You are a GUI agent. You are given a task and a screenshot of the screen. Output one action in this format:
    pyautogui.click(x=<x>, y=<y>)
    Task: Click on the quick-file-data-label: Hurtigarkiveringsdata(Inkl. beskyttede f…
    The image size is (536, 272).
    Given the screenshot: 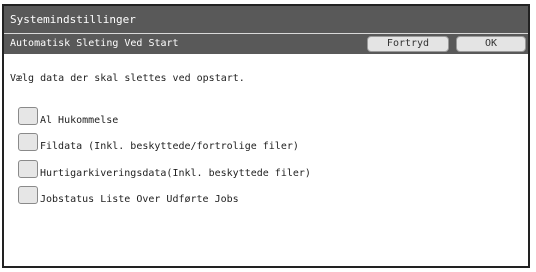 What is the action you would take?
    pyautogui.click(x=175, y=173)
    